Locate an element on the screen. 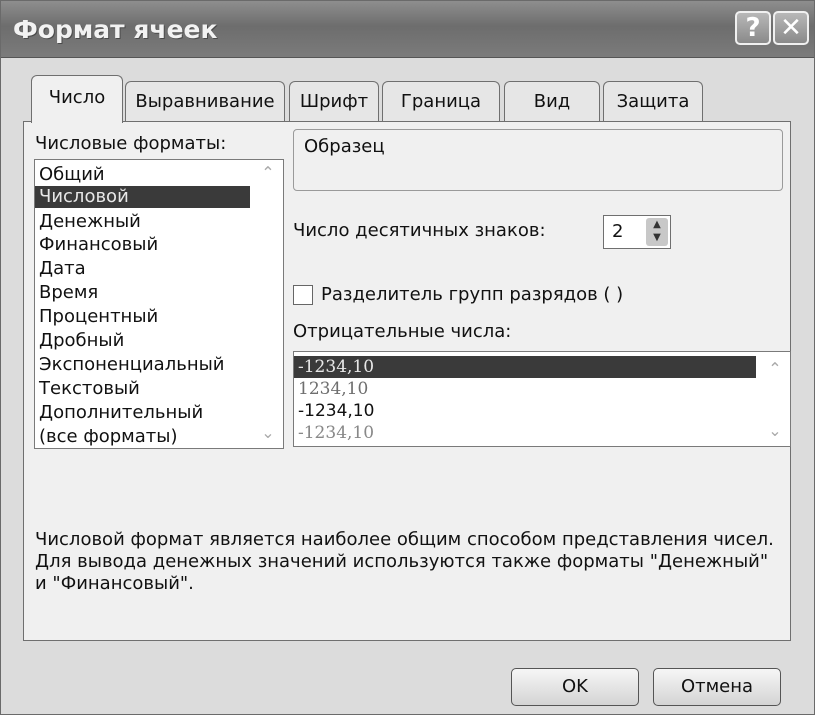 This screenshot has height=715, width=815. category-item-selected: Числовой is located at coordinates (142, 197).